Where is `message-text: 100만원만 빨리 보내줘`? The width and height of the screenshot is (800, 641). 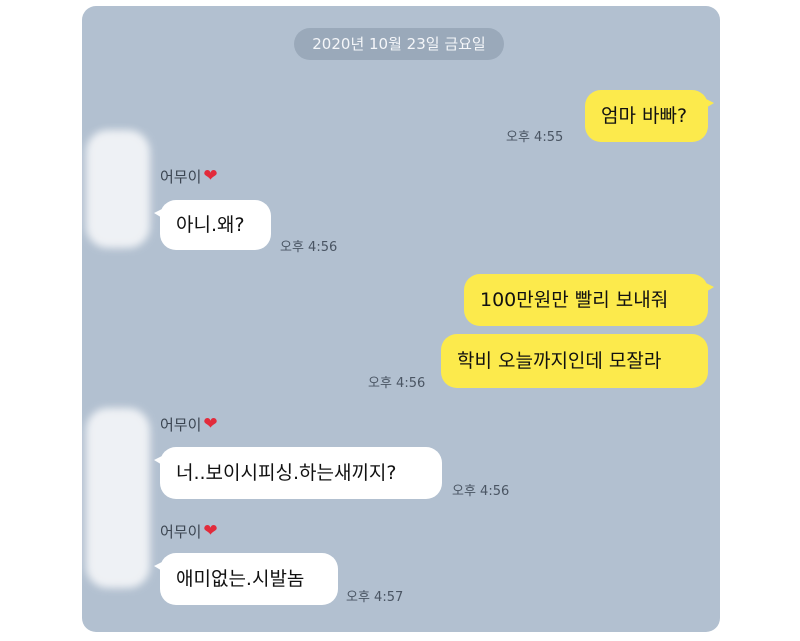 message-text: 100만원만 빨리 보내줘 is located at coordinates (574, 300).